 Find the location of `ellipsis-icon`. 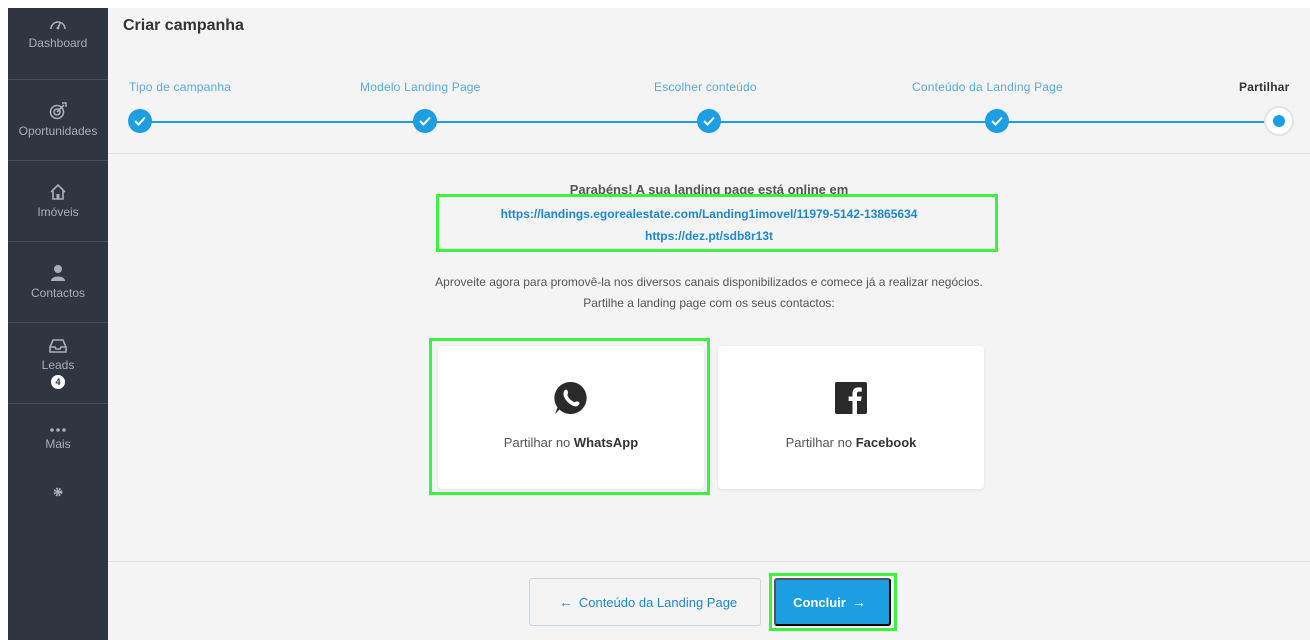

ellipsis-icon is located at coordinates (58, 430).